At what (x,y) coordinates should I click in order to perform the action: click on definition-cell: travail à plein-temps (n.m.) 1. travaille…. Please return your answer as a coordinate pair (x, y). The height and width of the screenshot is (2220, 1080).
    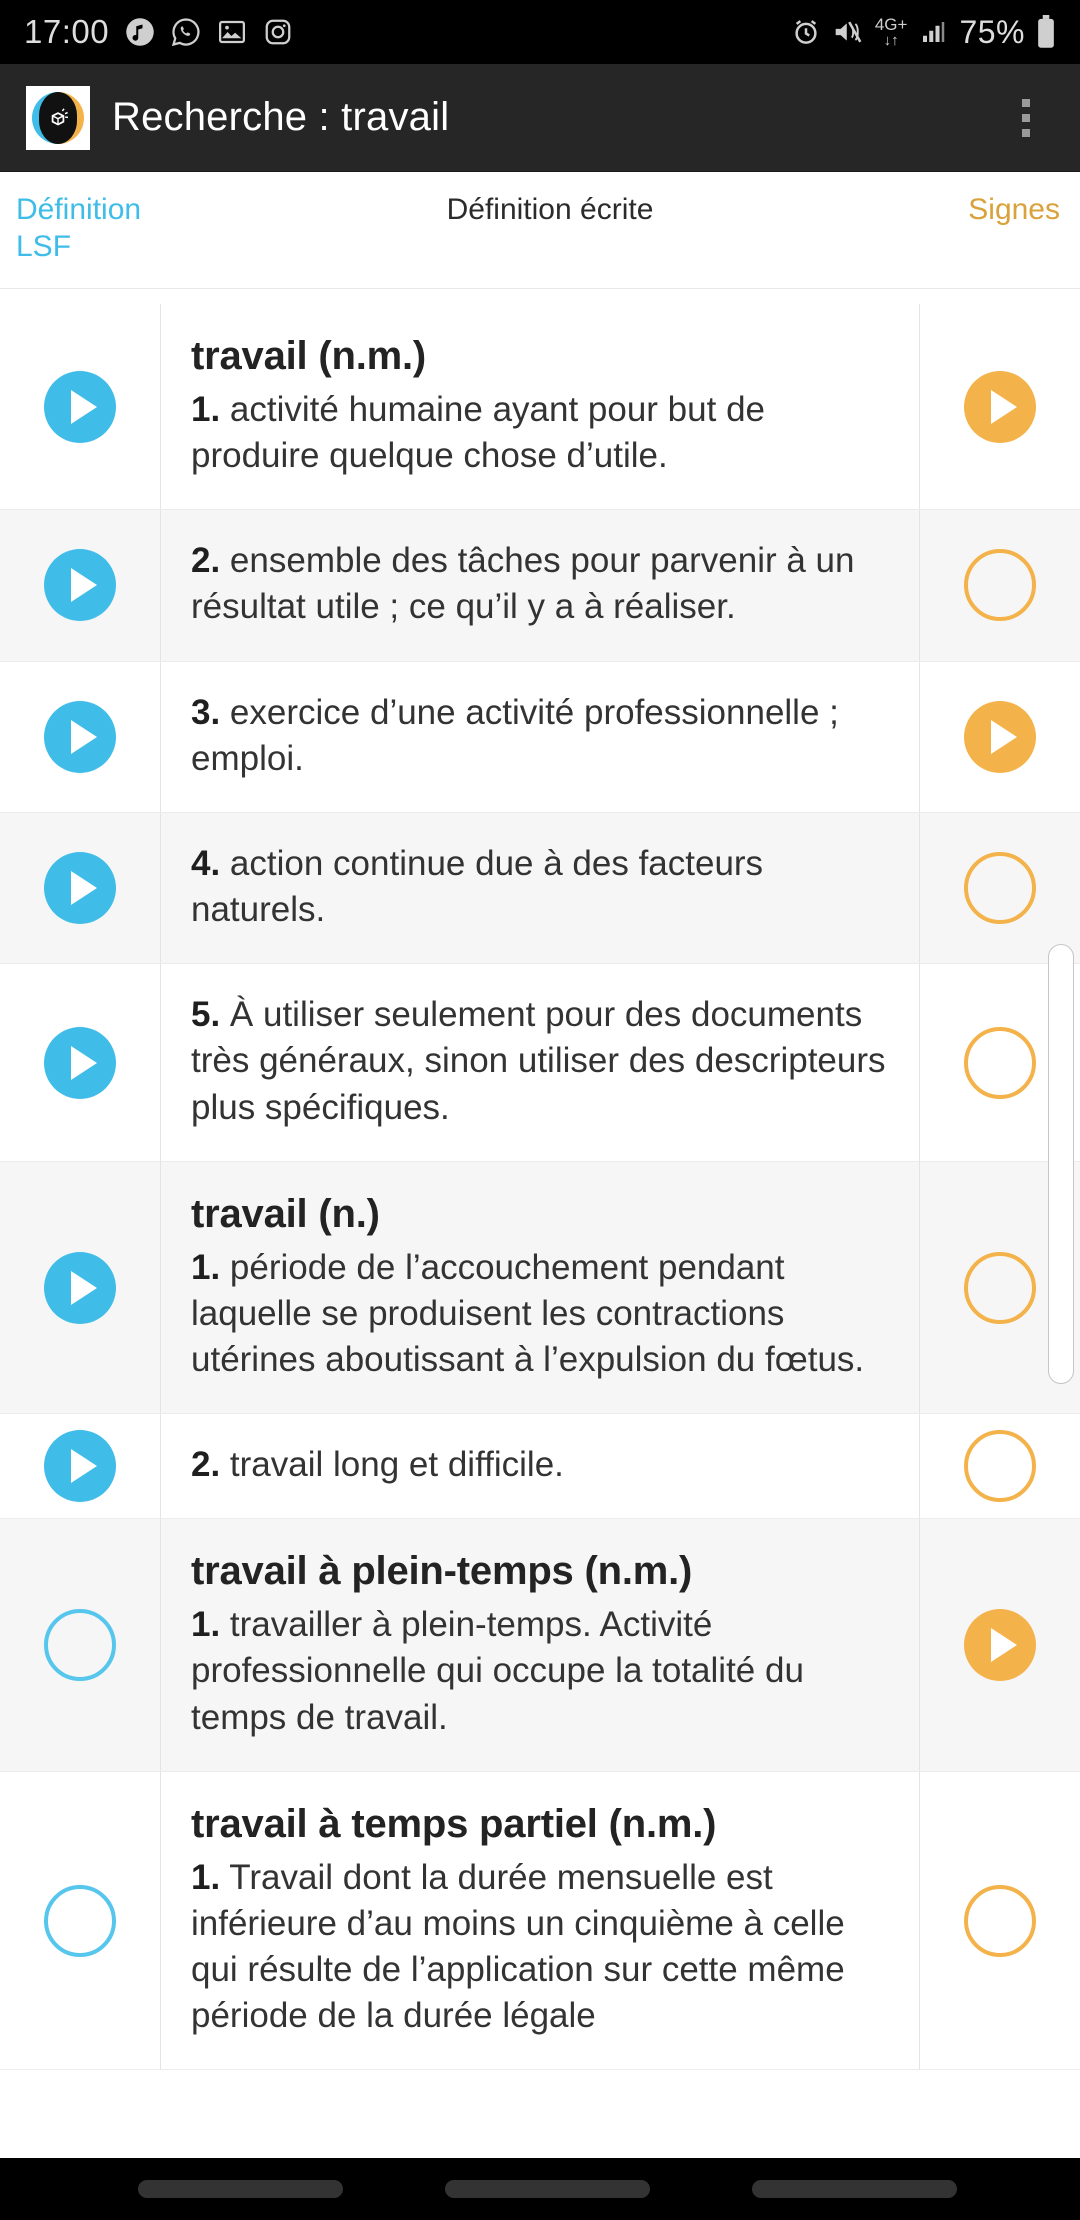
    Looking at the image, I should click on (540, 1645).